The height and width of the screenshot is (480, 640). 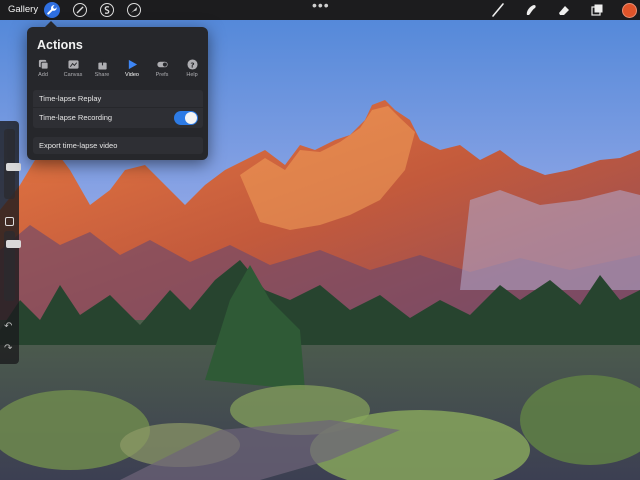 I want to click on tab-share: Share, so click(x=102, y=68).